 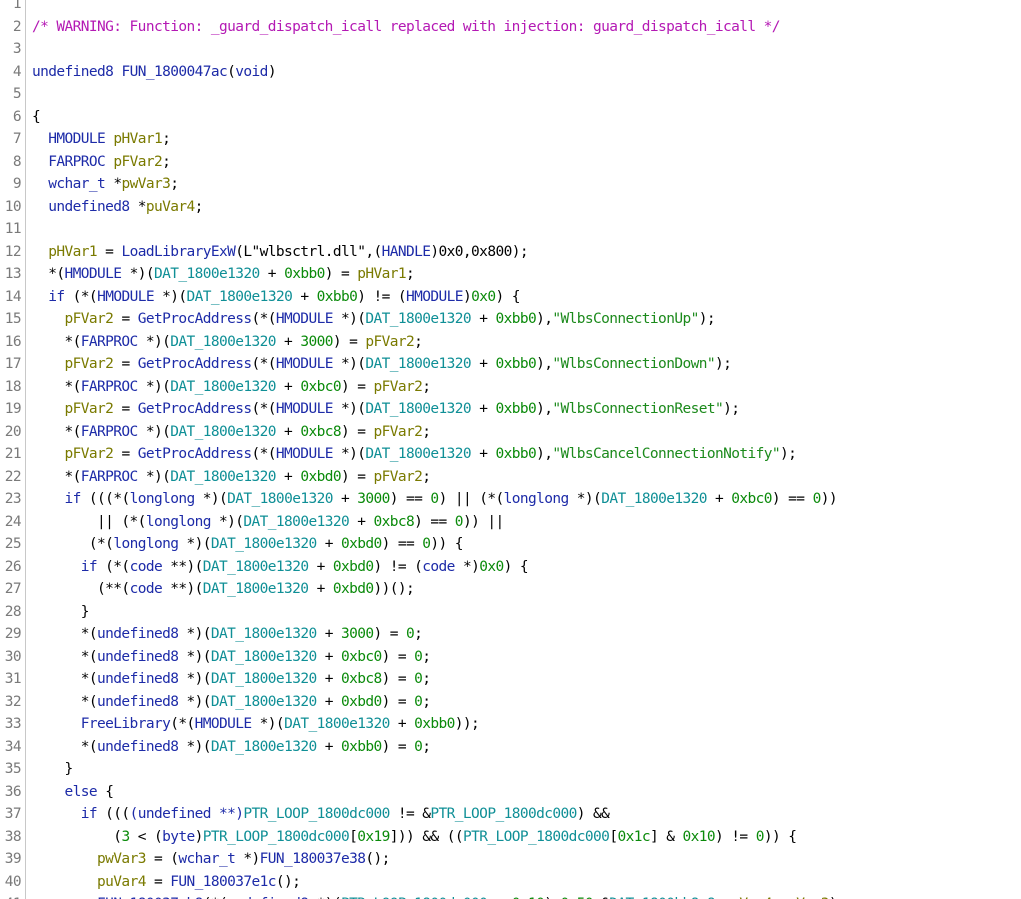 I want to click on code-token-plain: *, so click(x=138, y=206).